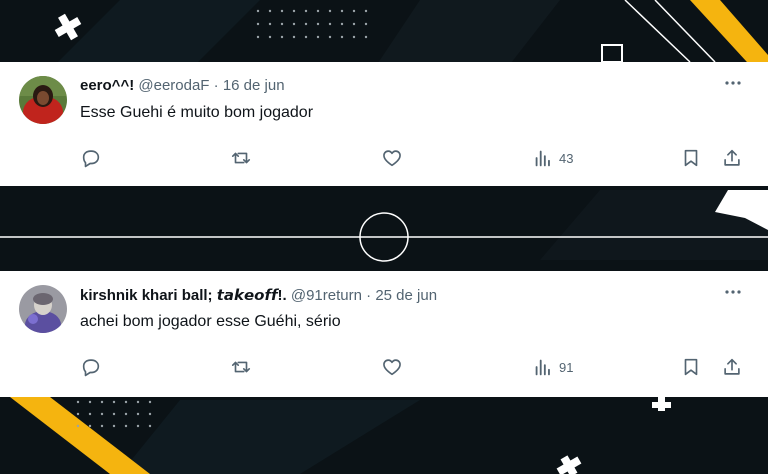 The height and width of the screenshot is (474, 768). What do you see at coordinates (254, 85) in the screenshot?
I see `tweet-date: 16 de jun` at bounding box center [254, 85].